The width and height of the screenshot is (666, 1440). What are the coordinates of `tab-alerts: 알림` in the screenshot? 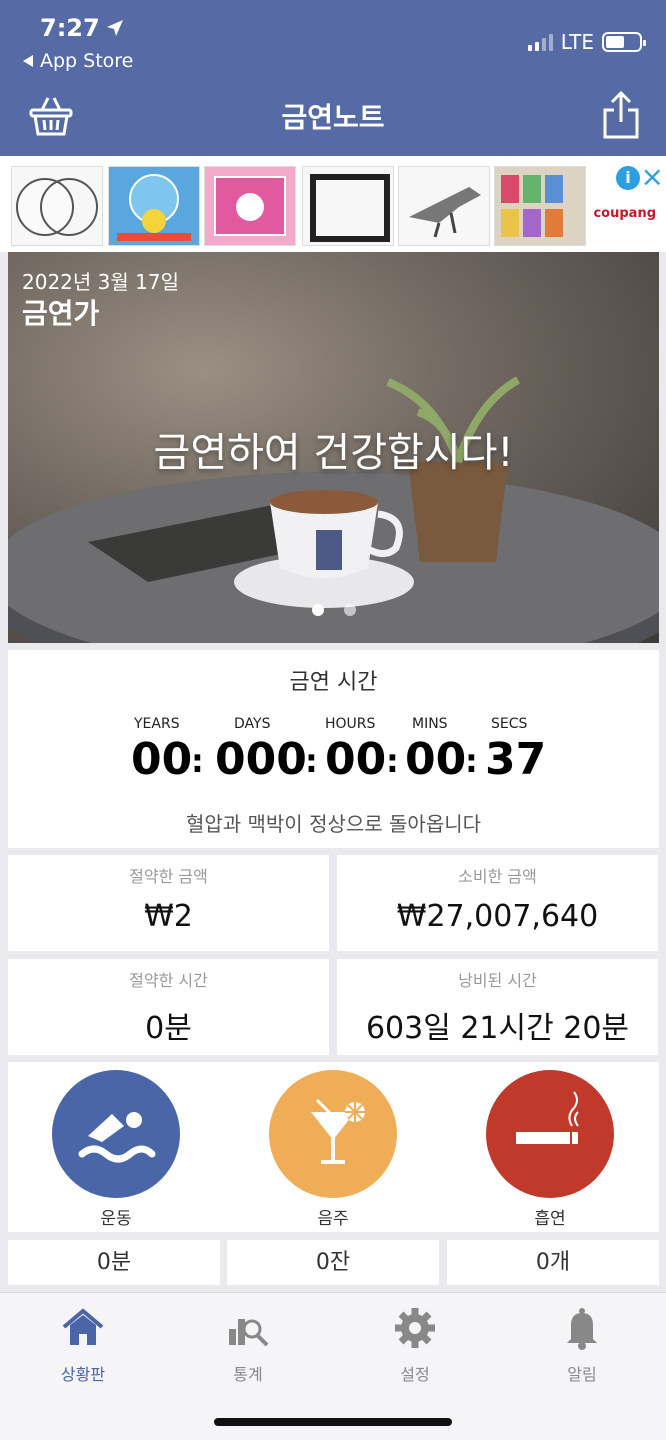 It's located at (582, 1345).